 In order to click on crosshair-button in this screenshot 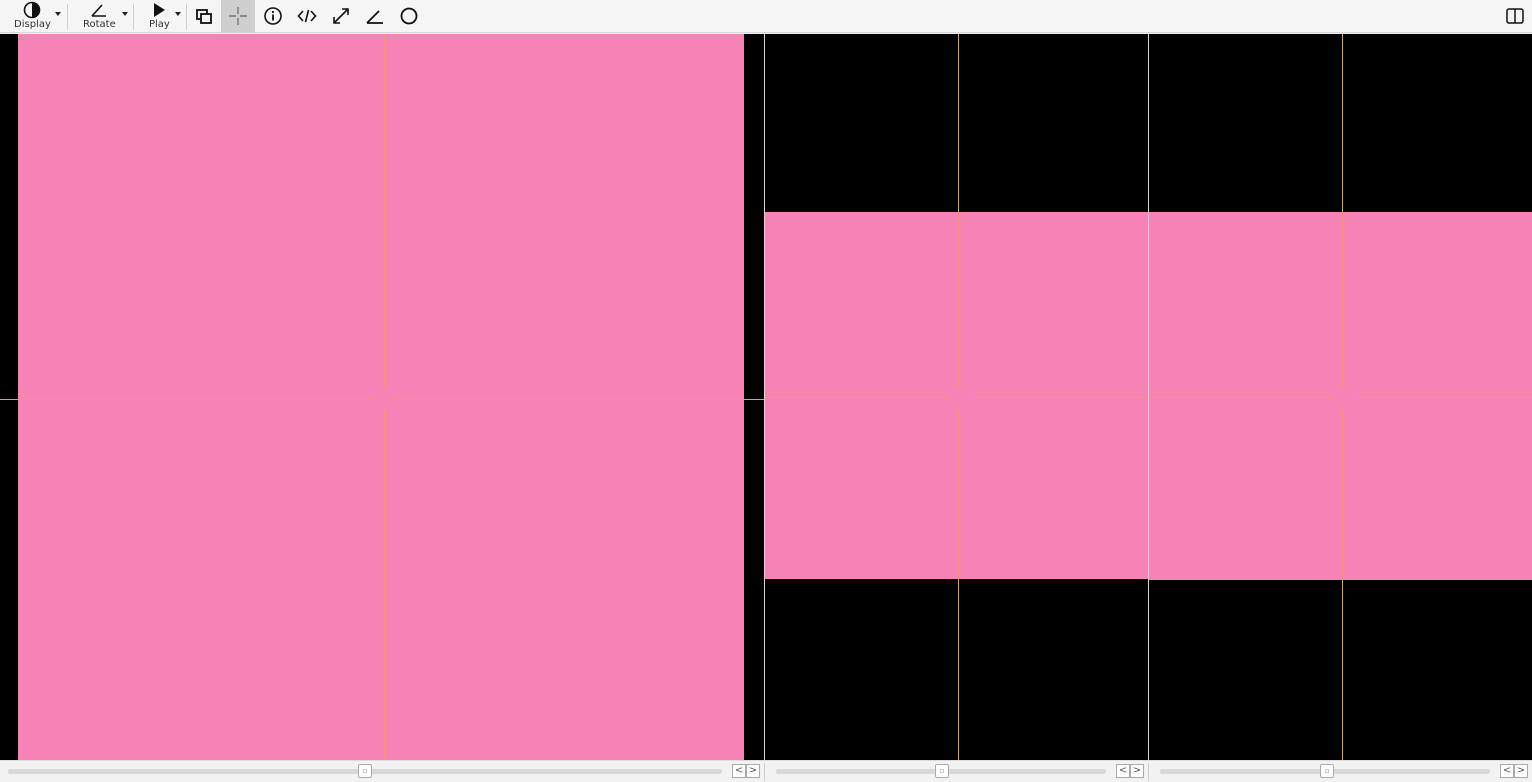, I will do `click(238, 16)`.